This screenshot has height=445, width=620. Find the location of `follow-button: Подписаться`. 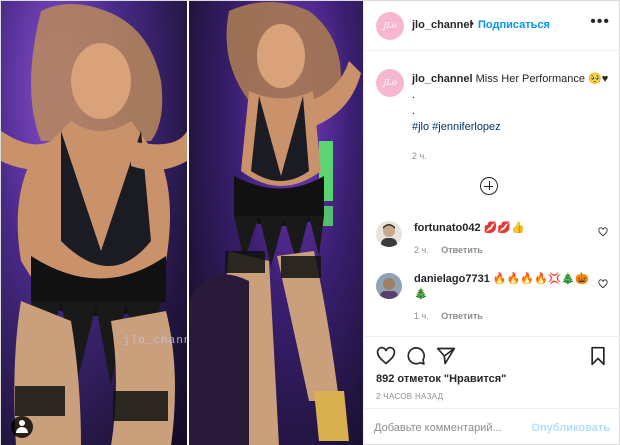

follow-button: Подписаться is located at coordinates (514, 25).